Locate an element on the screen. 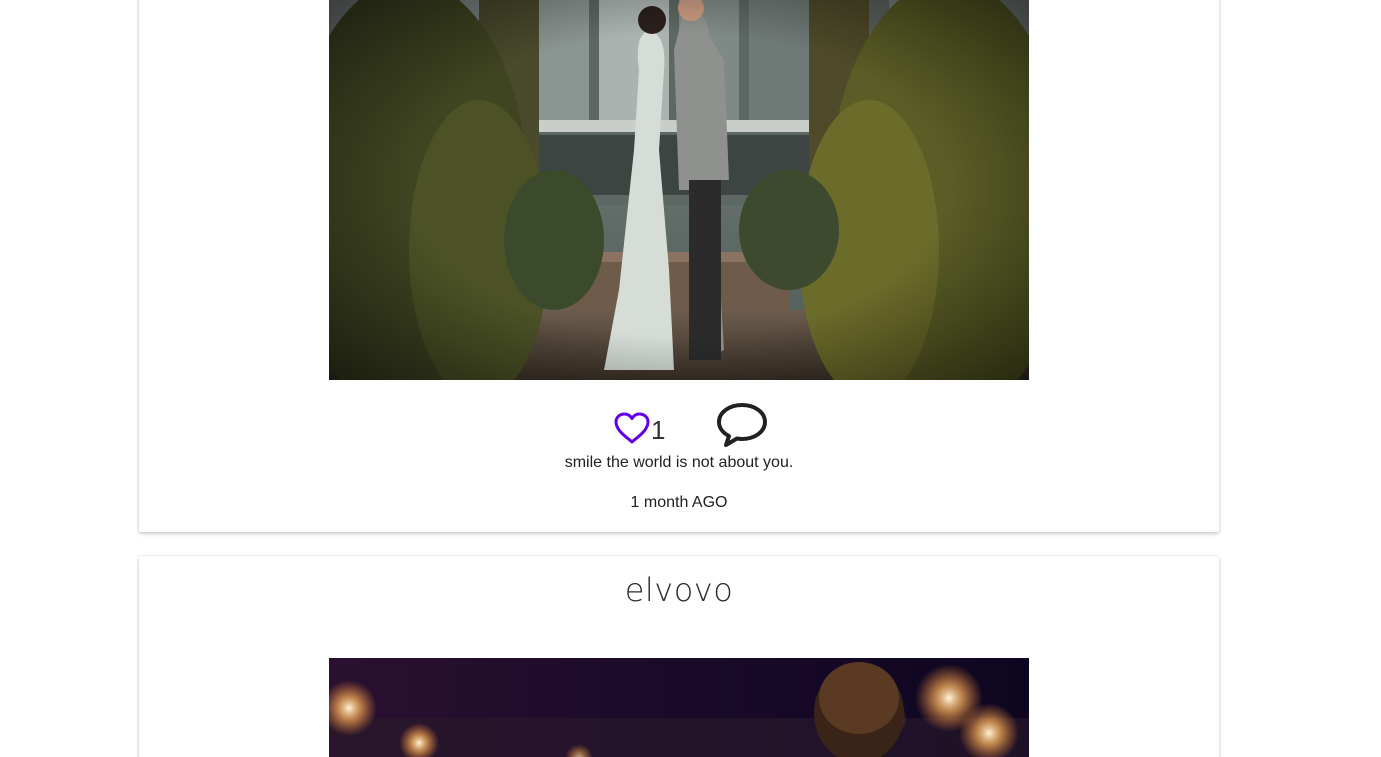  heart-outline-icon is located at coordinates (632, 428).